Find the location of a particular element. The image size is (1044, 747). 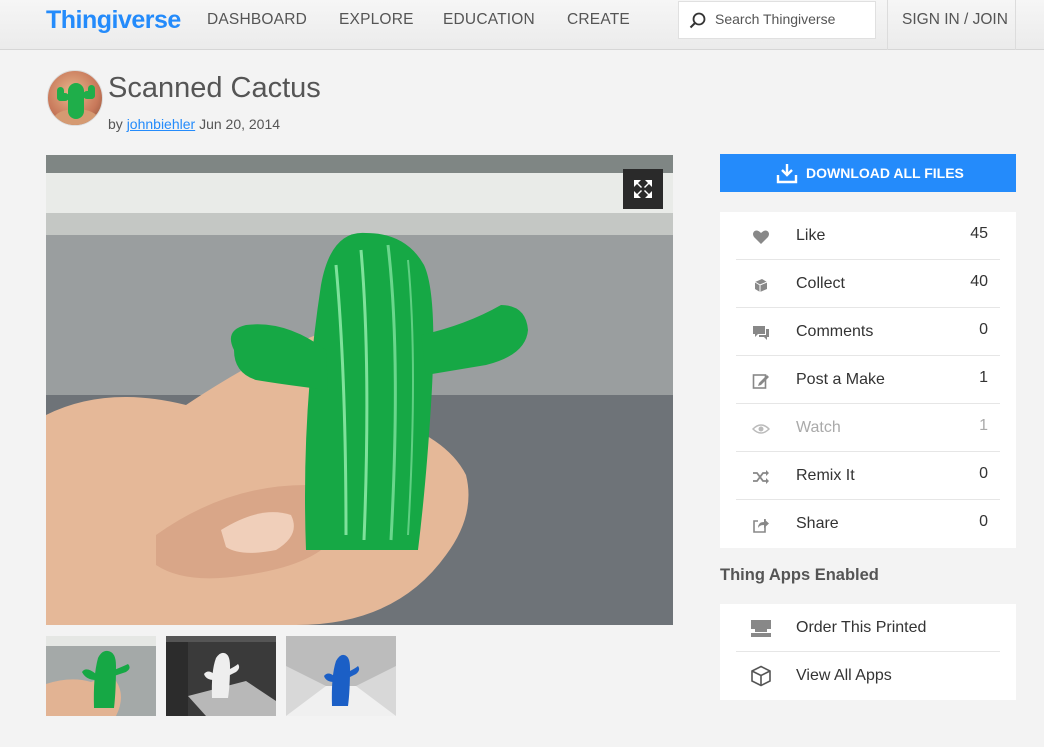

apps-heading: Thing Apps Enabled is located at coordinates (799, 575).